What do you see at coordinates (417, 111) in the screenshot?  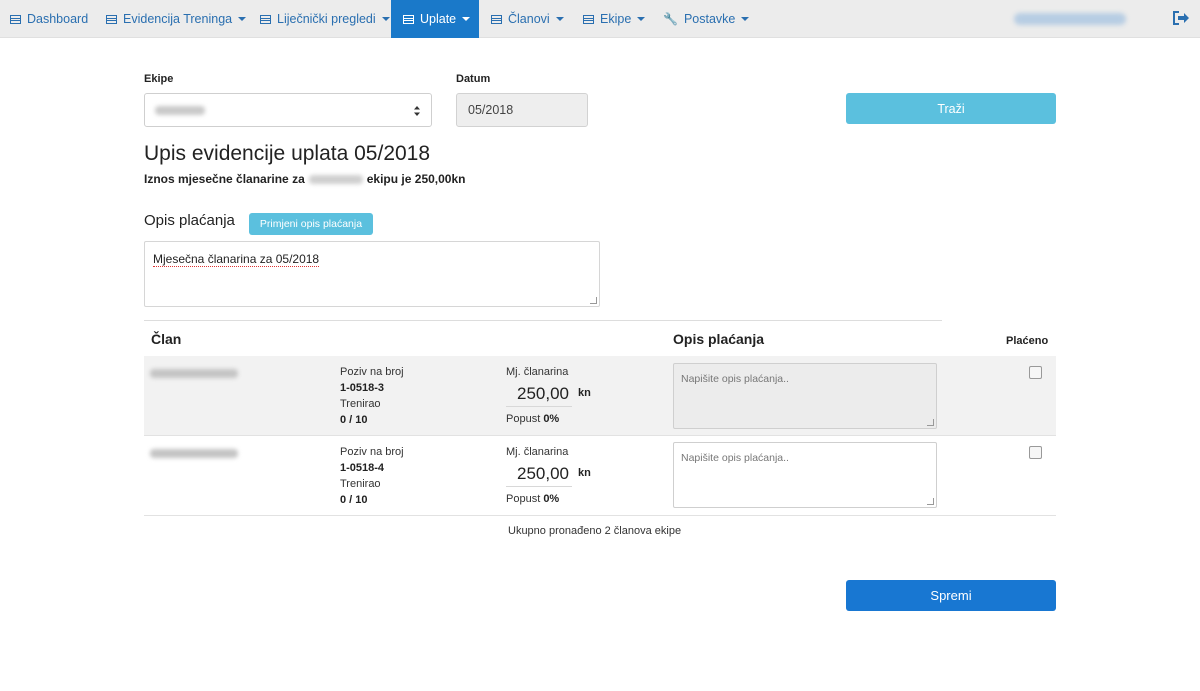 I see `select-arrows-icon` at bounding box center [417, 111].